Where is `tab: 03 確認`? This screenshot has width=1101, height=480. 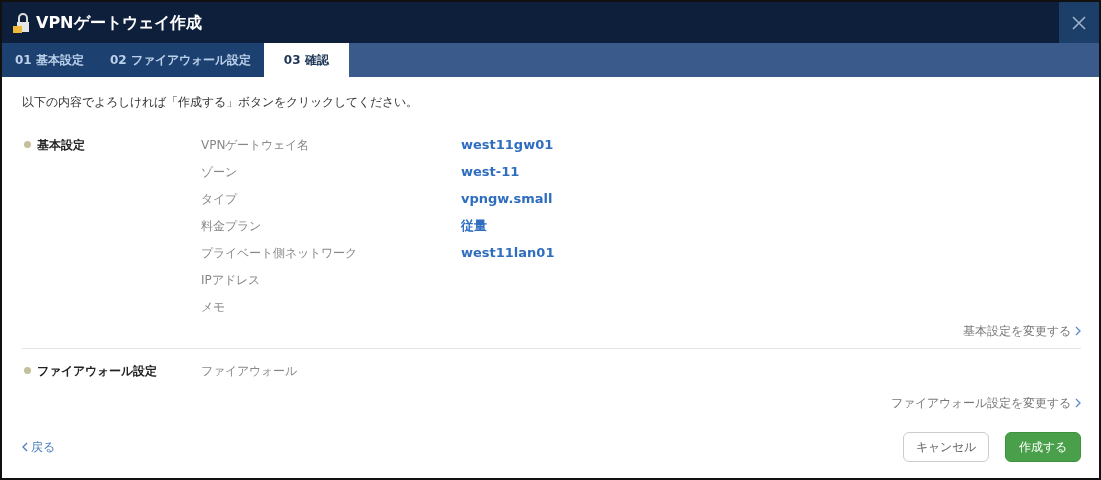 tab: 03 確認 is located at coordinates (306, 60).